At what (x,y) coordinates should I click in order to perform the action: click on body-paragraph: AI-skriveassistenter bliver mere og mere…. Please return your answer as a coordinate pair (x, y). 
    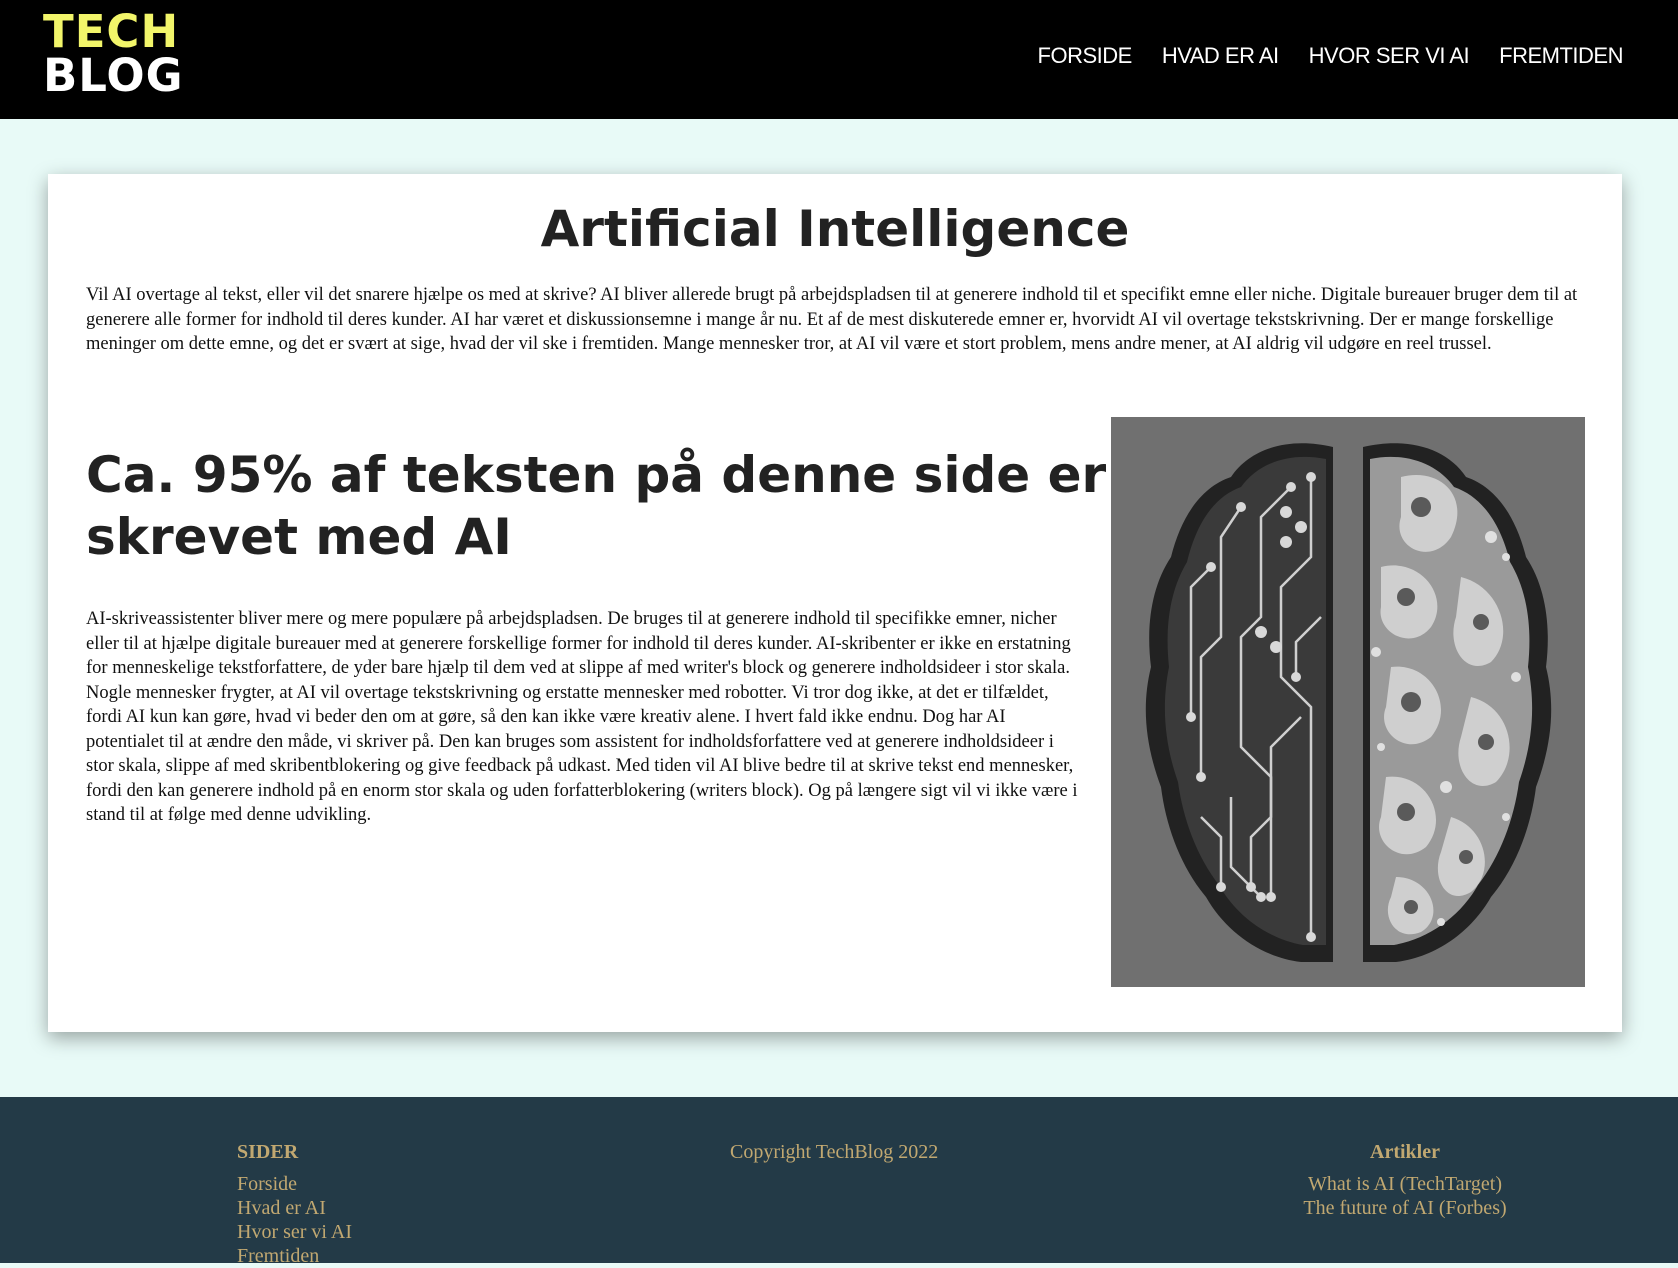
    Looking at the image, I should click on (582, 717).